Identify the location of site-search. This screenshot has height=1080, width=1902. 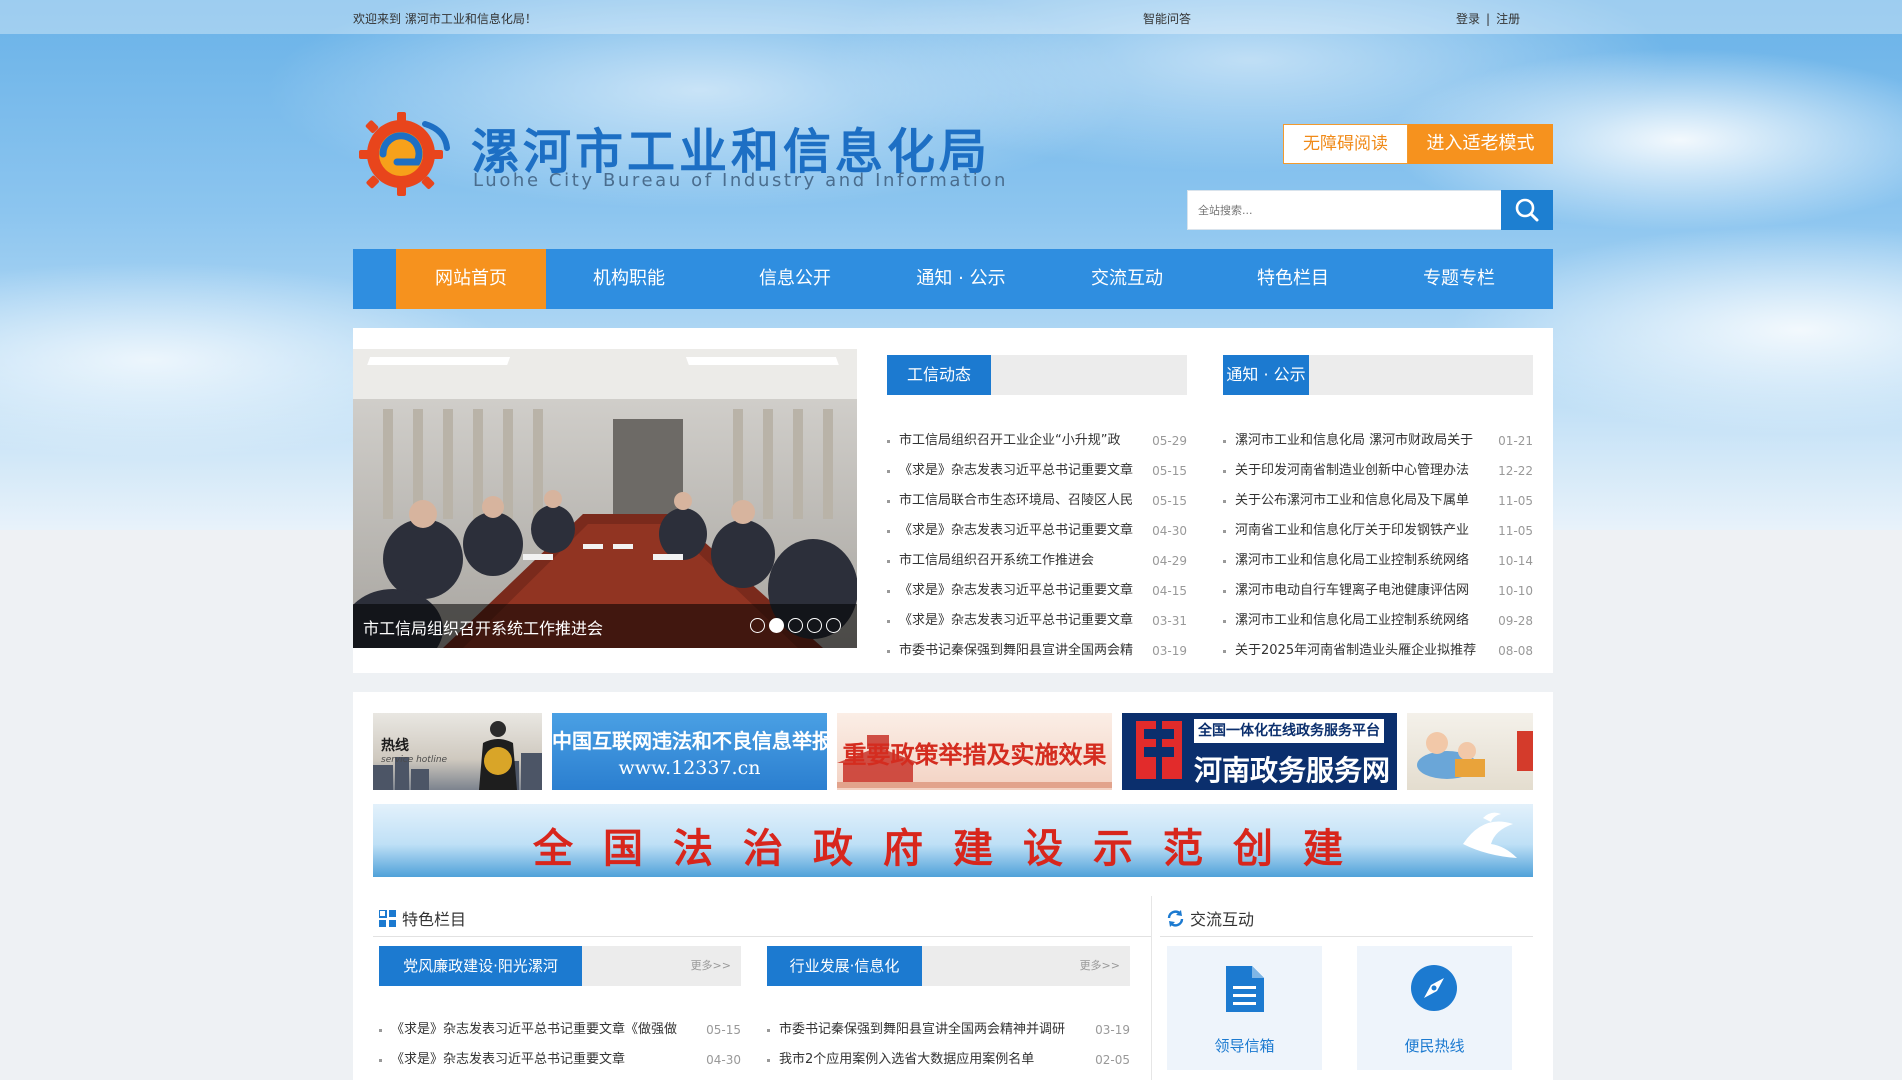
(1370, 210).